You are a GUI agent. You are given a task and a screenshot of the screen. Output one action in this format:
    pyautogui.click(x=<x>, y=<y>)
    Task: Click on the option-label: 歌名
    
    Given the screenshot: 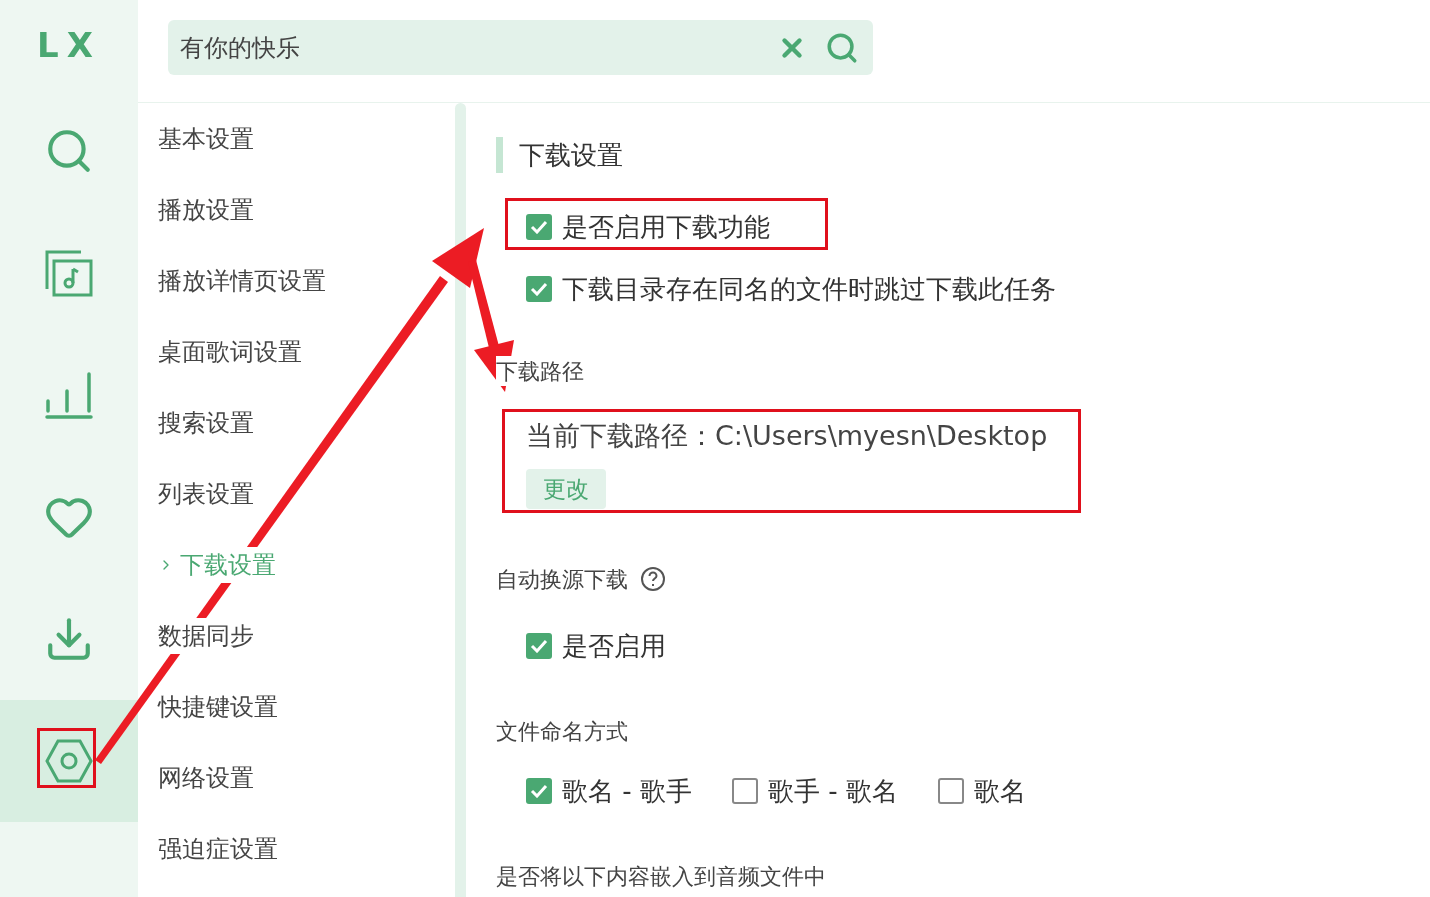 What is the action you would take?
    pyautogui.click(x=999, y=791)
    